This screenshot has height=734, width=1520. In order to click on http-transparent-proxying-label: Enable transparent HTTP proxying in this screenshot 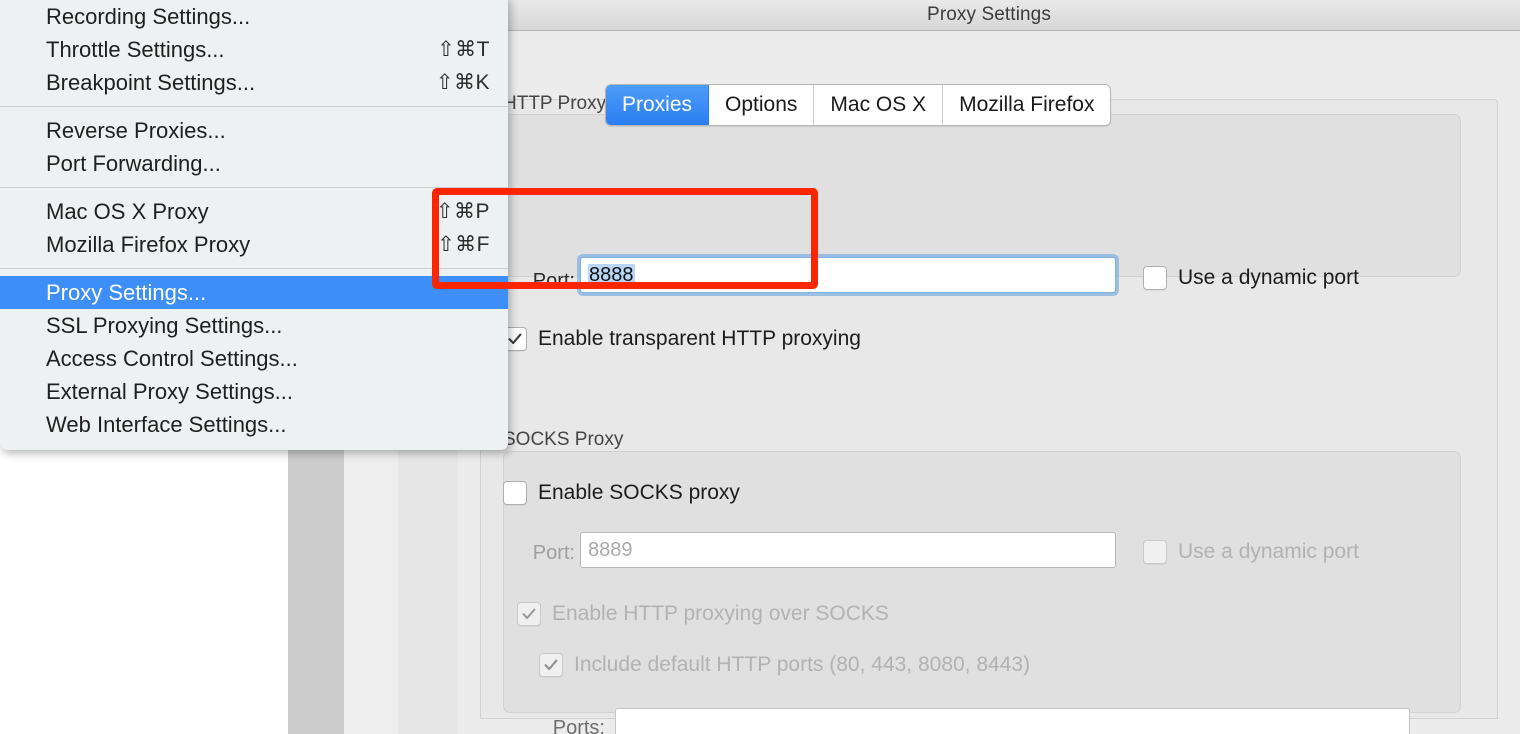, I will do `click(699, 338)`.